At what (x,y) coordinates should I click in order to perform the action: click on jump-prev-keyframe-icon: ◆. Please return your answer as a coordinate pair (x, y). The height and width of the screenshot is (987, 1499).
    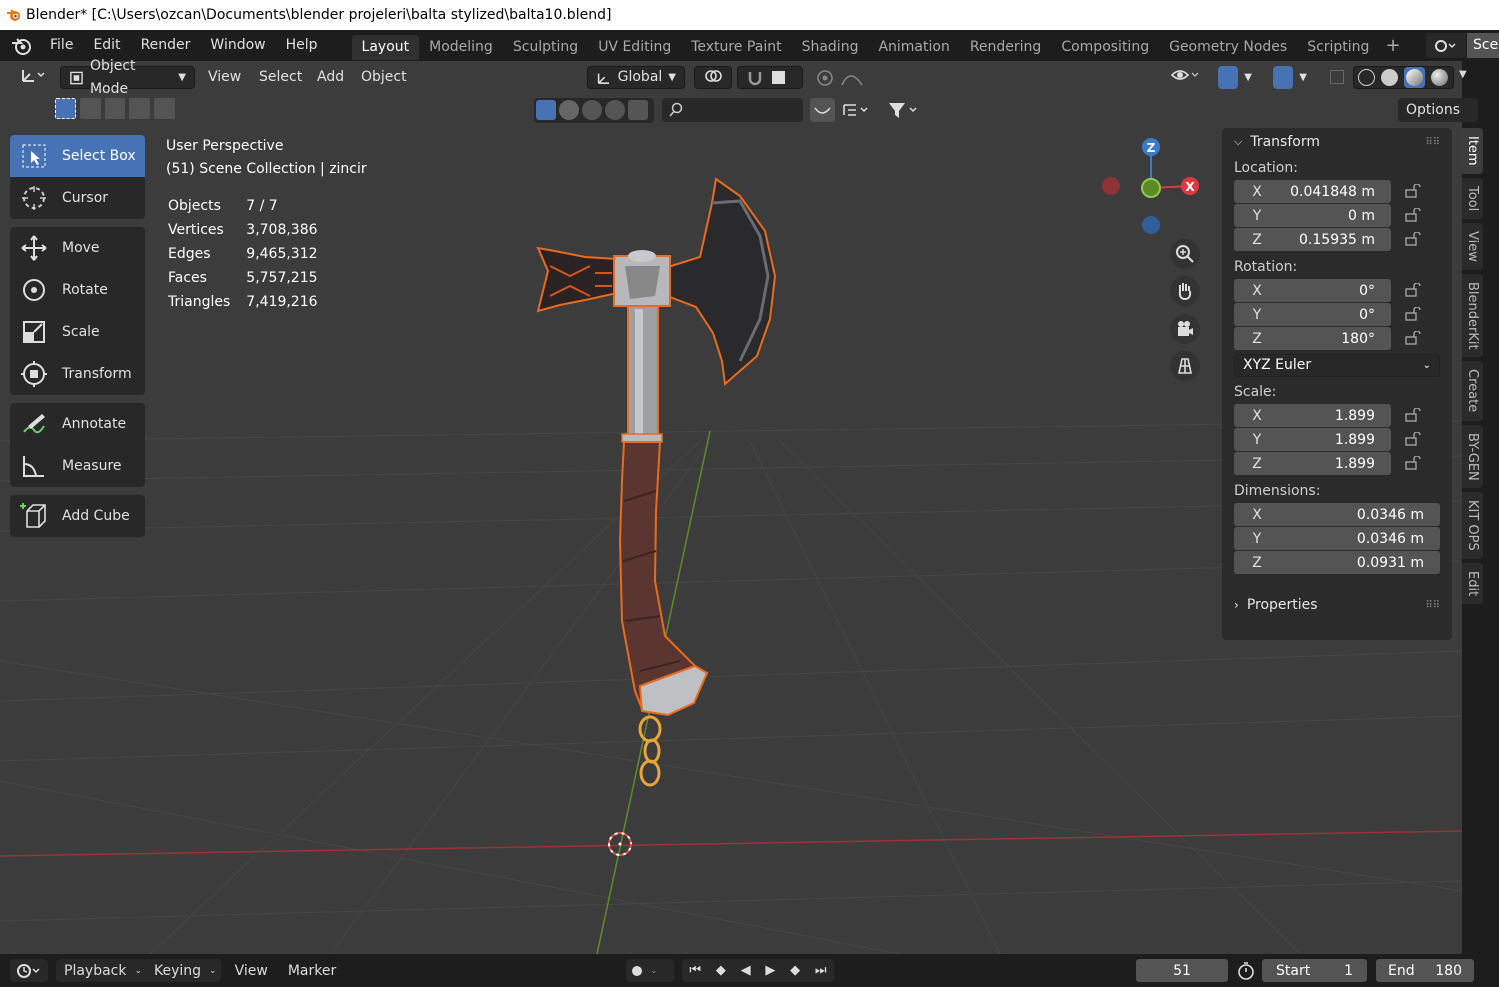
    Looking at the image, I should click on (721, 970).